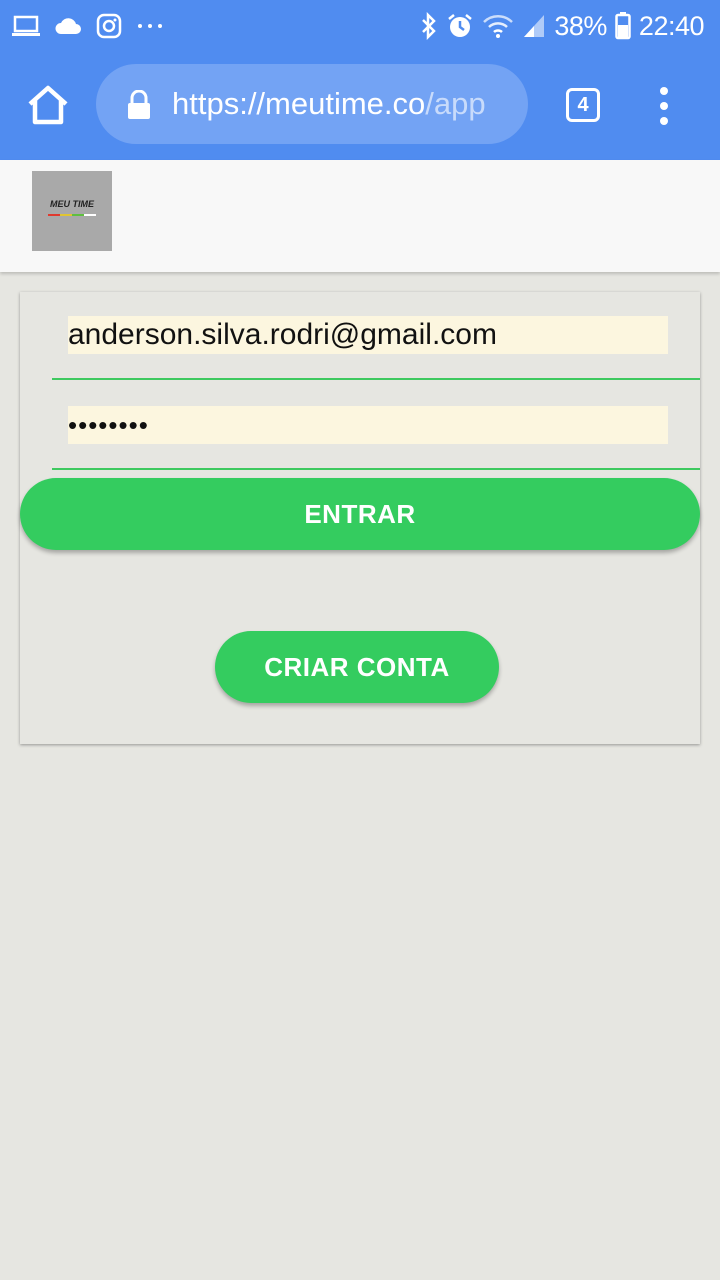 The height and width of the screenshot is (1280, 720). What do you see at coordinates (72, 204) in the screenshot?
I see `logo-text: MEU TIME` at bounding box center [72, 204].